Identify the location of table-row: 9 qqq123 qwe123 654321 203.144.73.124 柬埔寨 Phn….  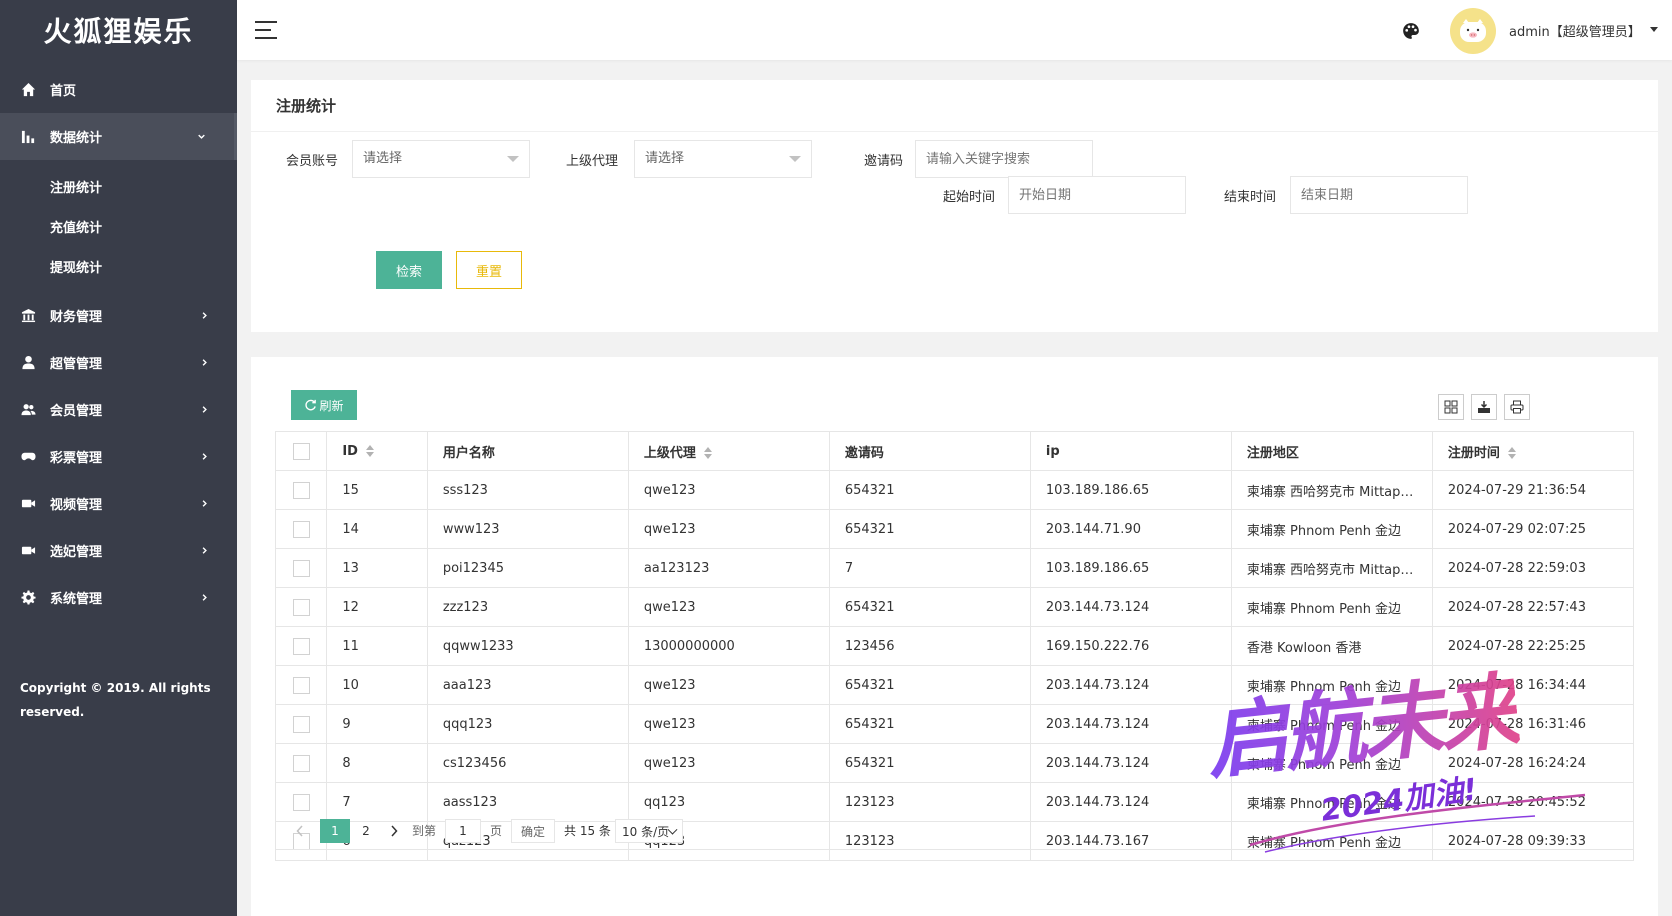
(954, 724).